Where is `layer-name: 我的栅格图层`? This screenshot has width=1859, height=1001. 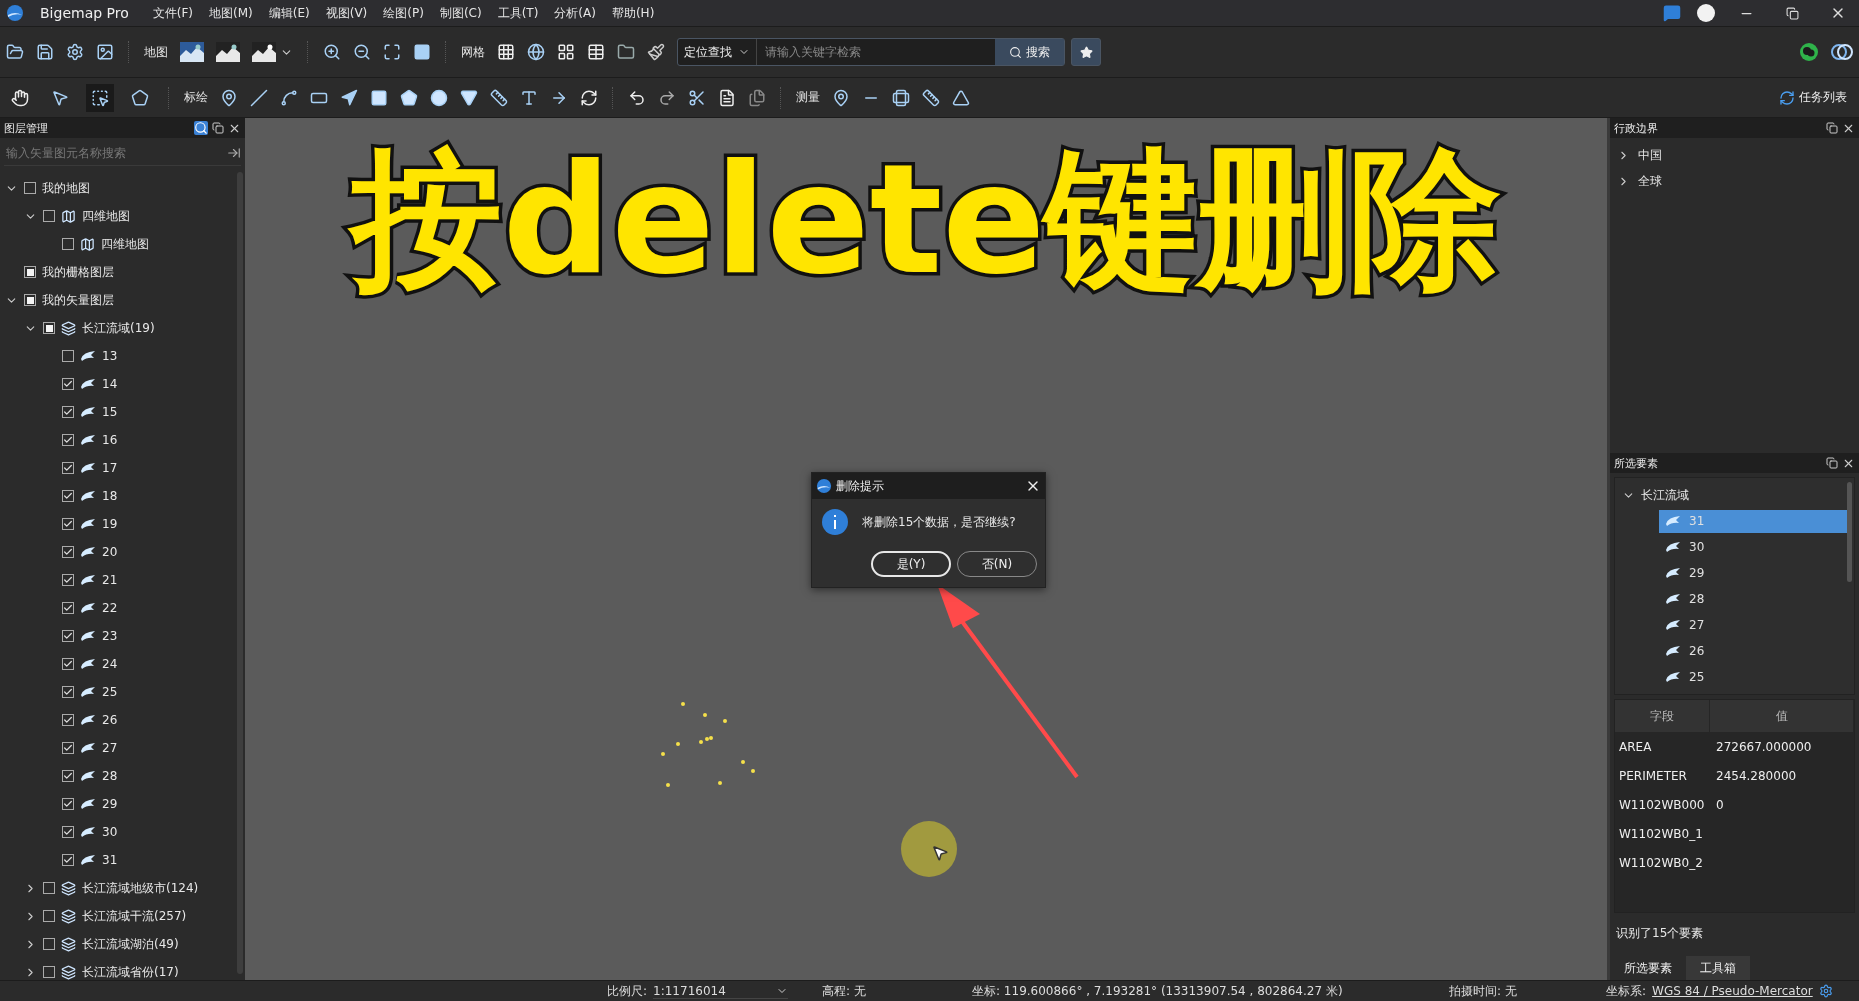 layer-name: 我的栅格图层 is located at coordinates (78, 272).